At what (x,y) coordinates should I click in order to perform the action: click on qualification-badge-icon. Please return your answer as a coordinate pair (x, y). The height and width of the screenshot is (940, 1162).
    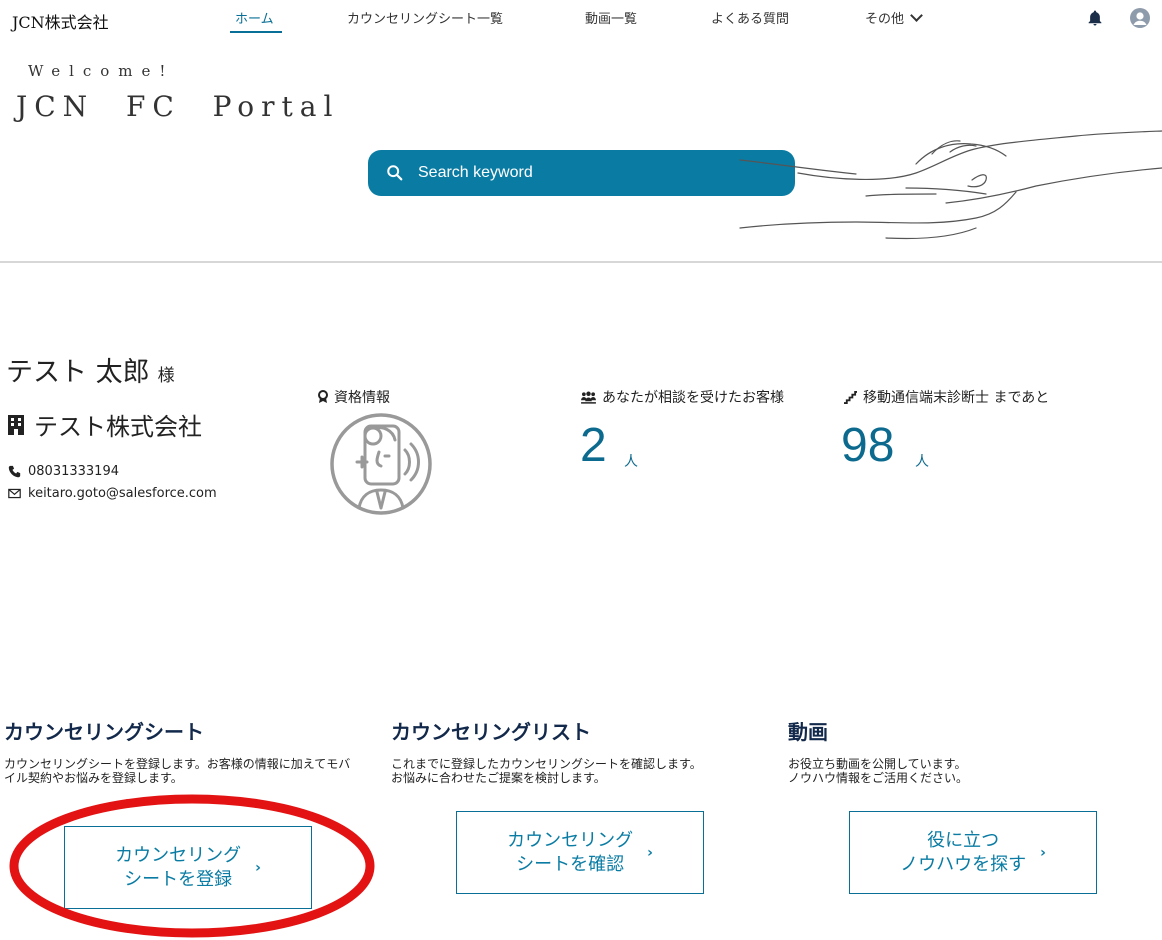
    Looking at the image, I should click on (381, 464).